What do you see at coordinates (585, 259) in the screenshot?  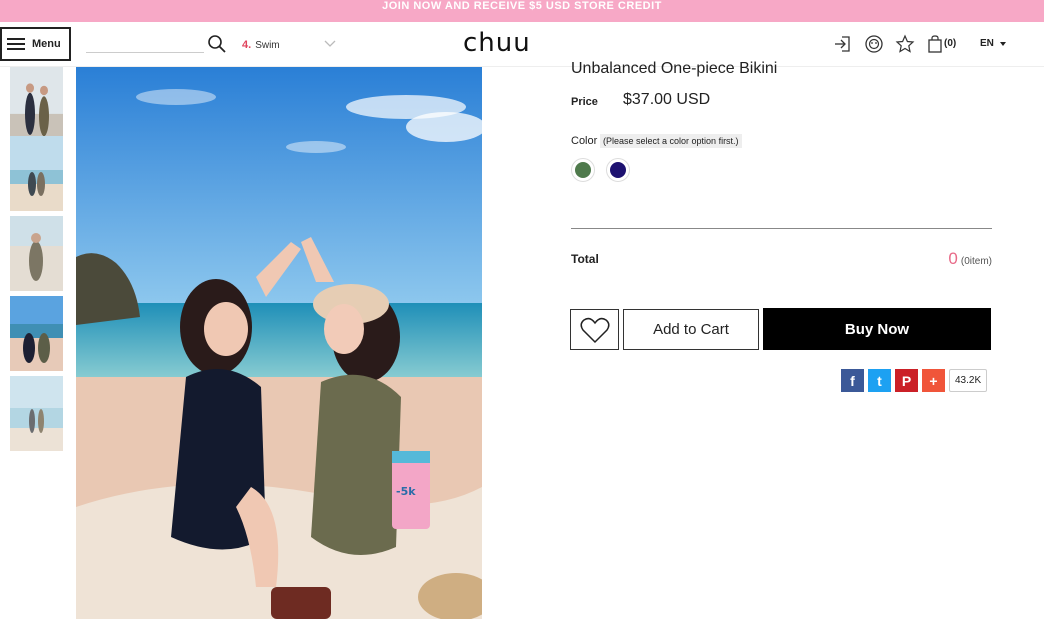 I see `total-label: Total` at bounding box center [585, 259].